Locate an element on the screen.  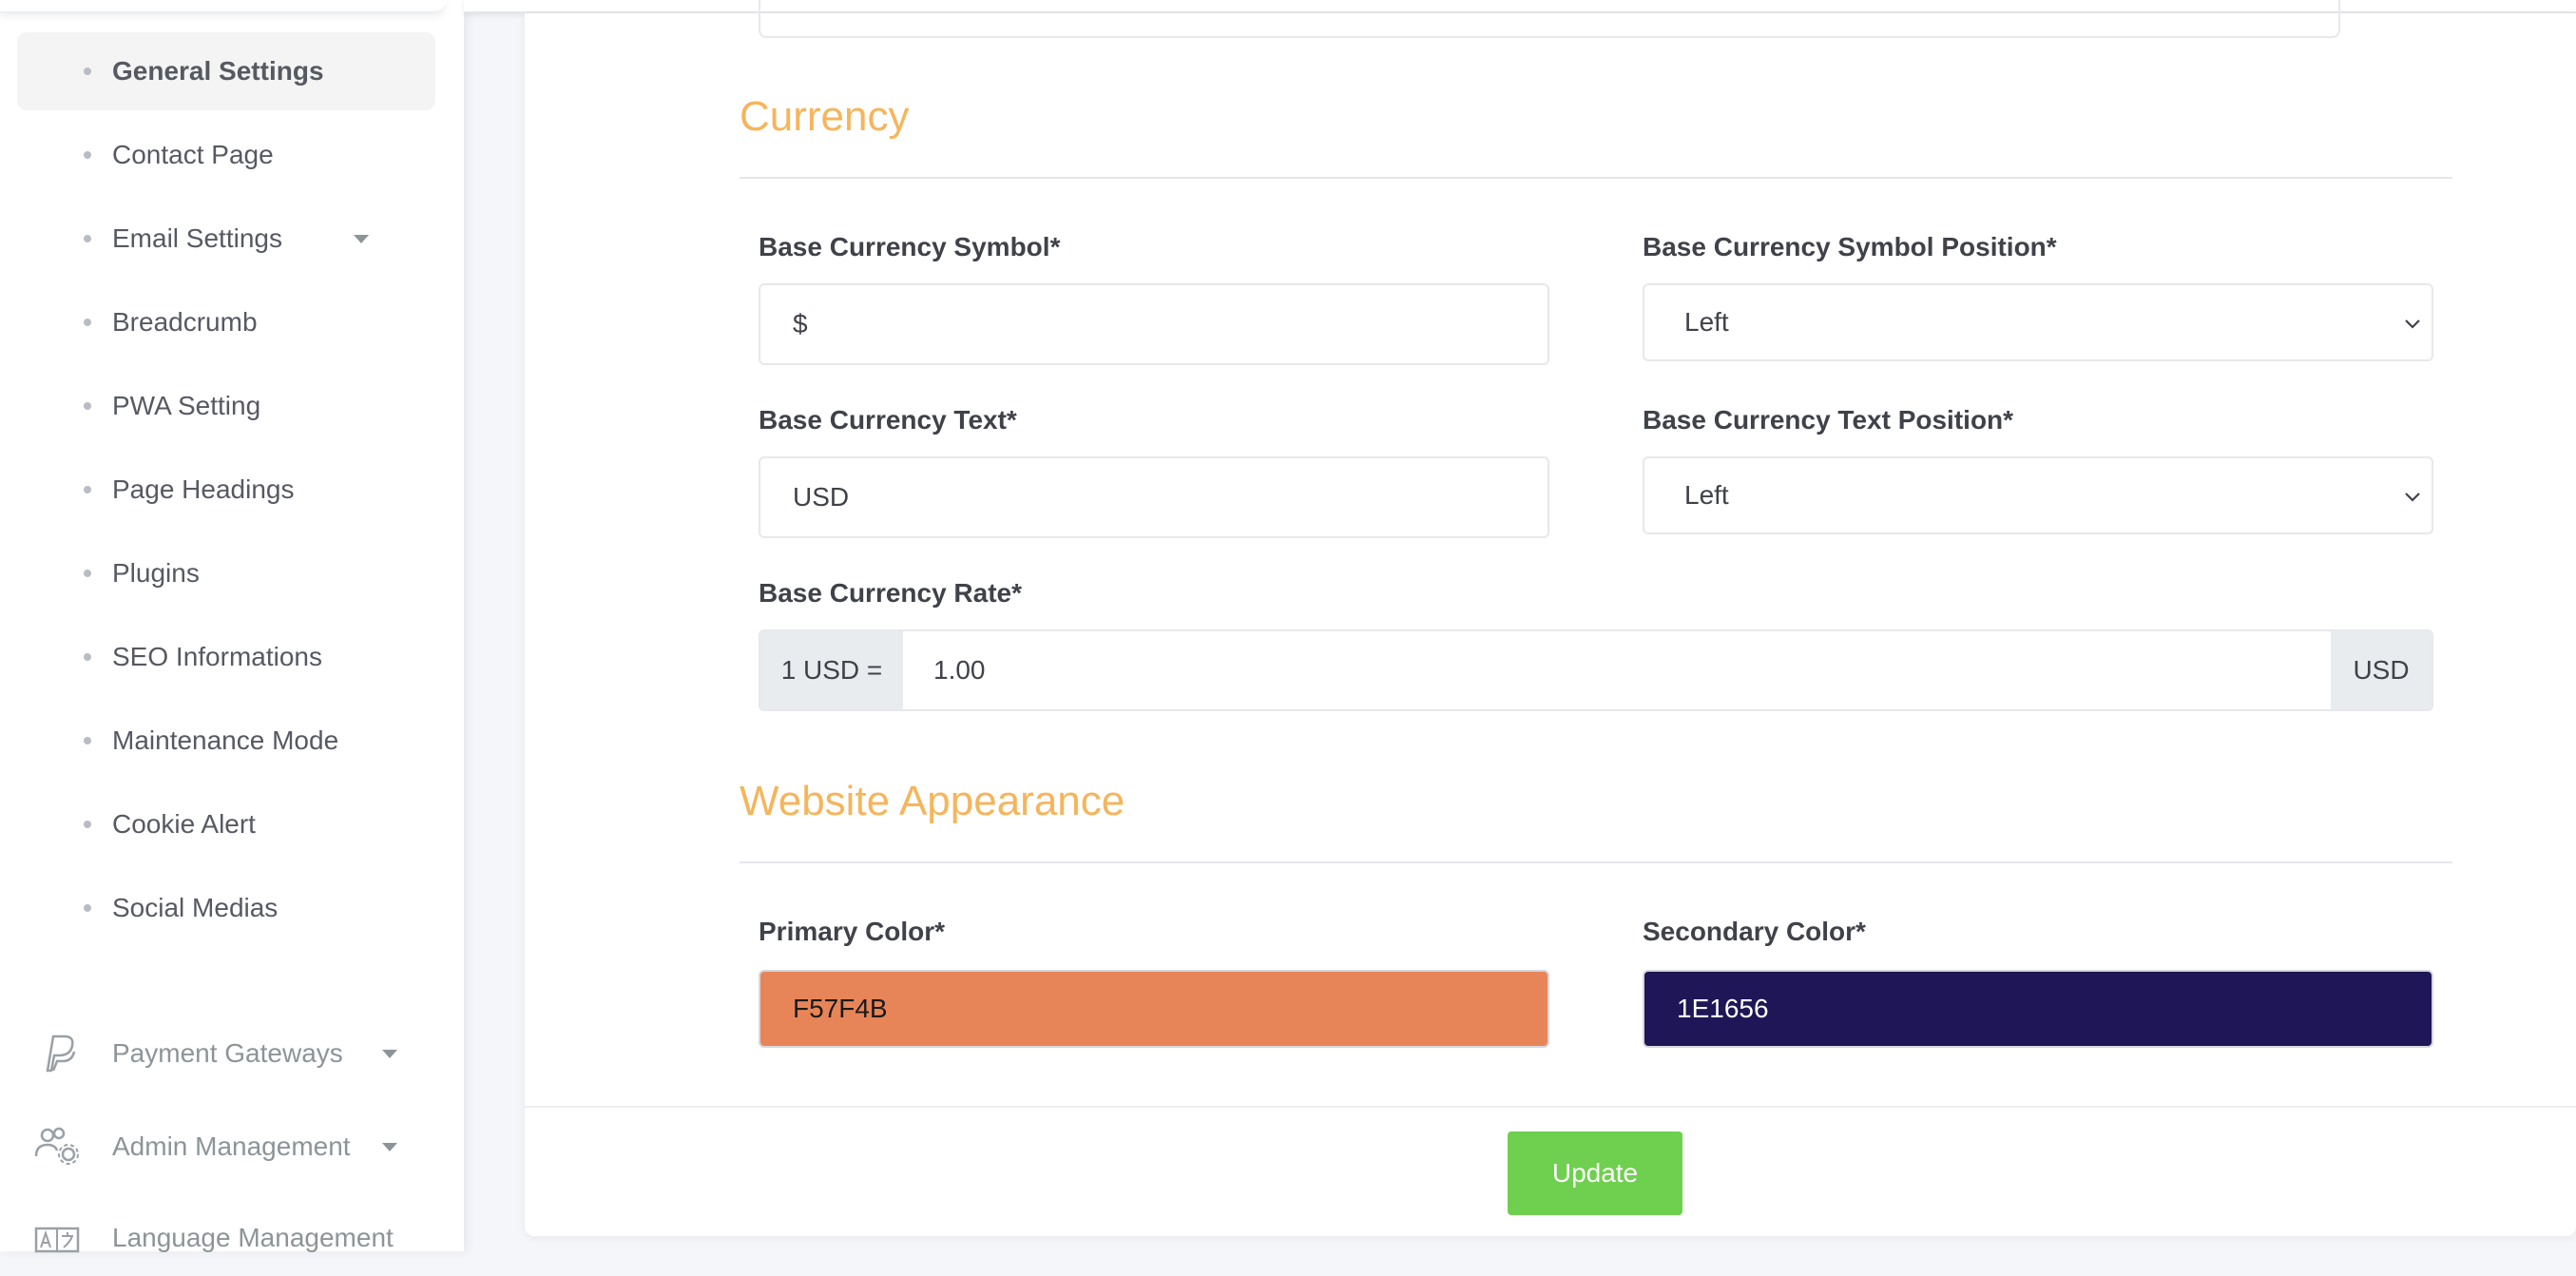
sidebar-item-label: Contact Page is located at coordinates (193, 154).